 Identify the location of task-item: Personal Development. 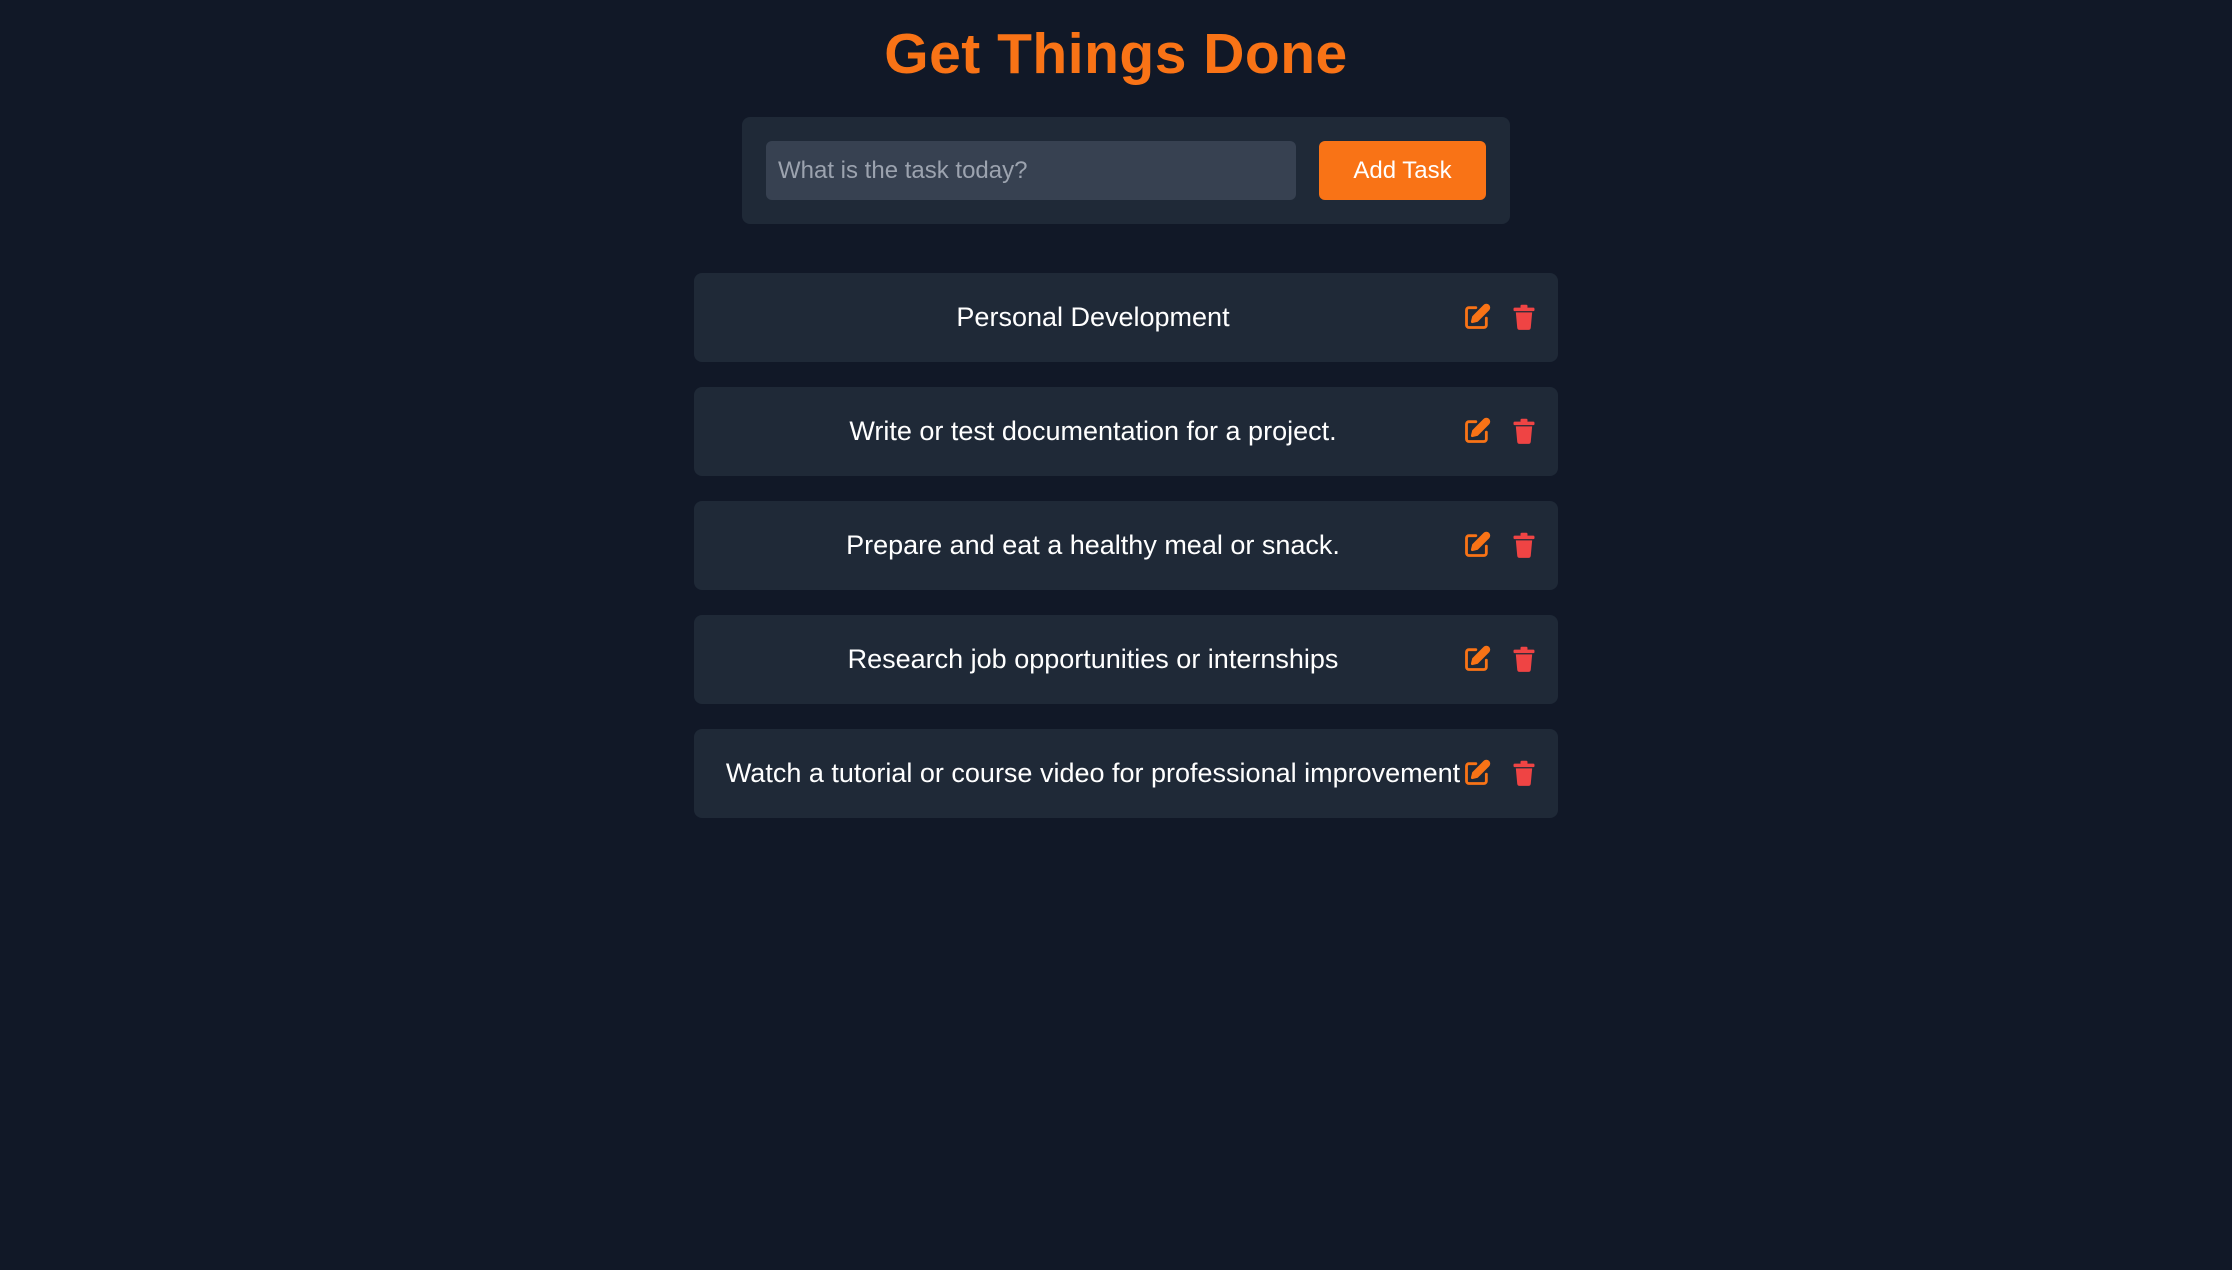
(1126, 317).